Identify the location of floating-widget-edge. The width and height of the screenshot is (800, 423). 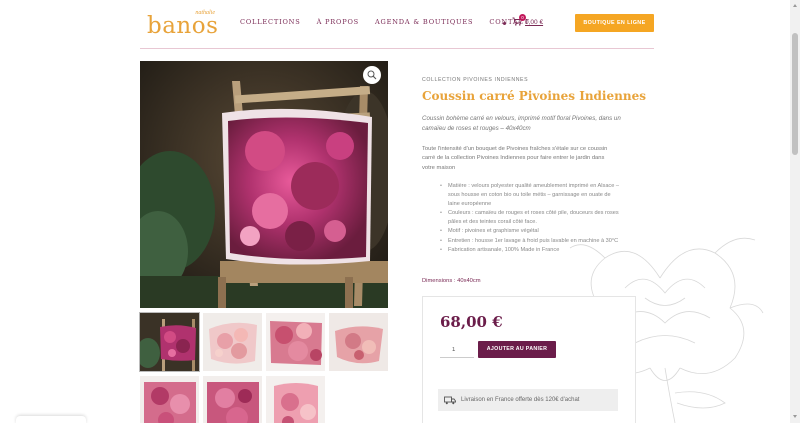
(51, 419).